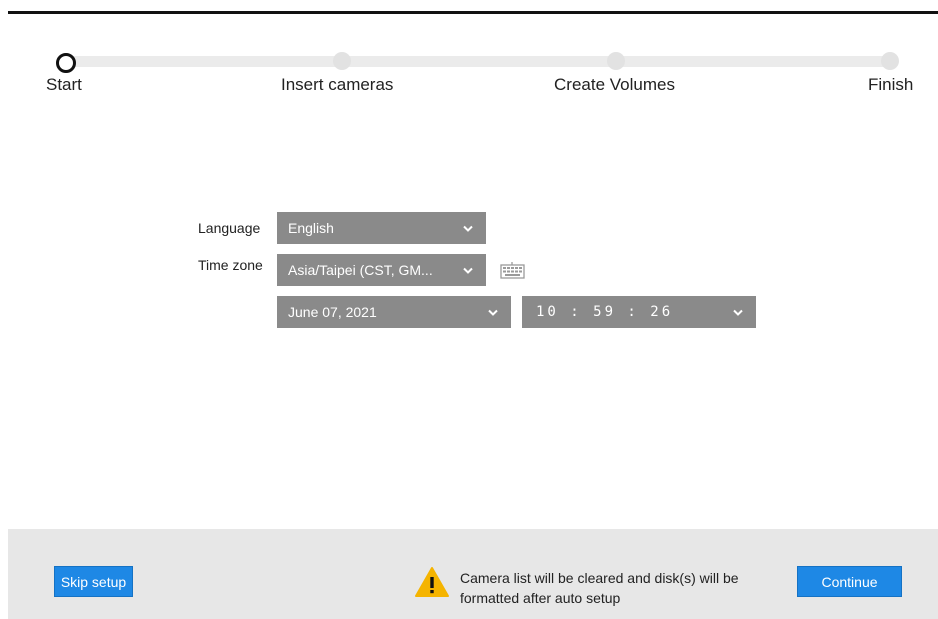 The width and height of the screenshot is (938, 619). What do you see at coordinates (230, 265) in the screenshot?
I see `timezone-label: Time zone` at bounding box center [230, 265].